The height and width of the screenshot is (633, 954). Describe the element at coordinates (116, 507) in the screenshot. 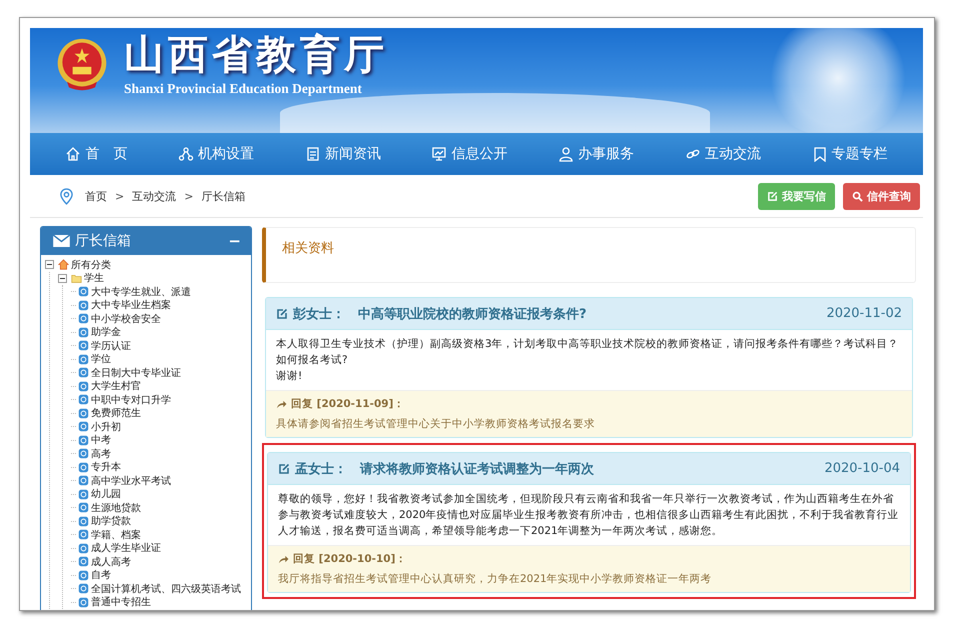

I see `tree-item: 生源地贷款` at that location.